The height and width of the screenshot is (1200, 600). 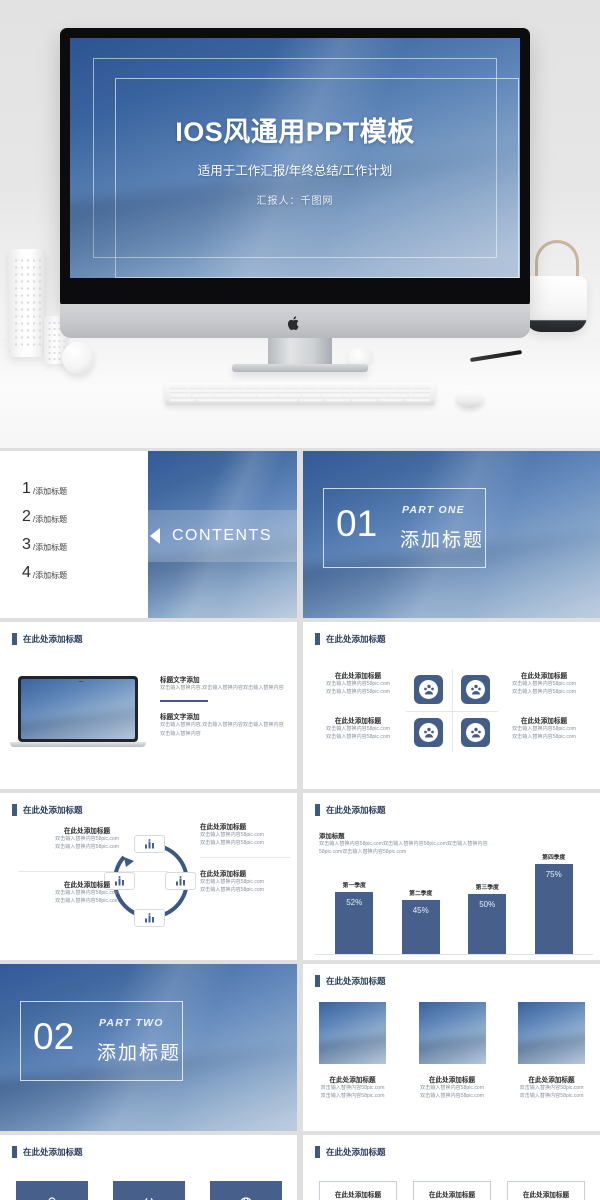 I want to click on part-english-label: PART TWO, so click(x=131, y=1023).